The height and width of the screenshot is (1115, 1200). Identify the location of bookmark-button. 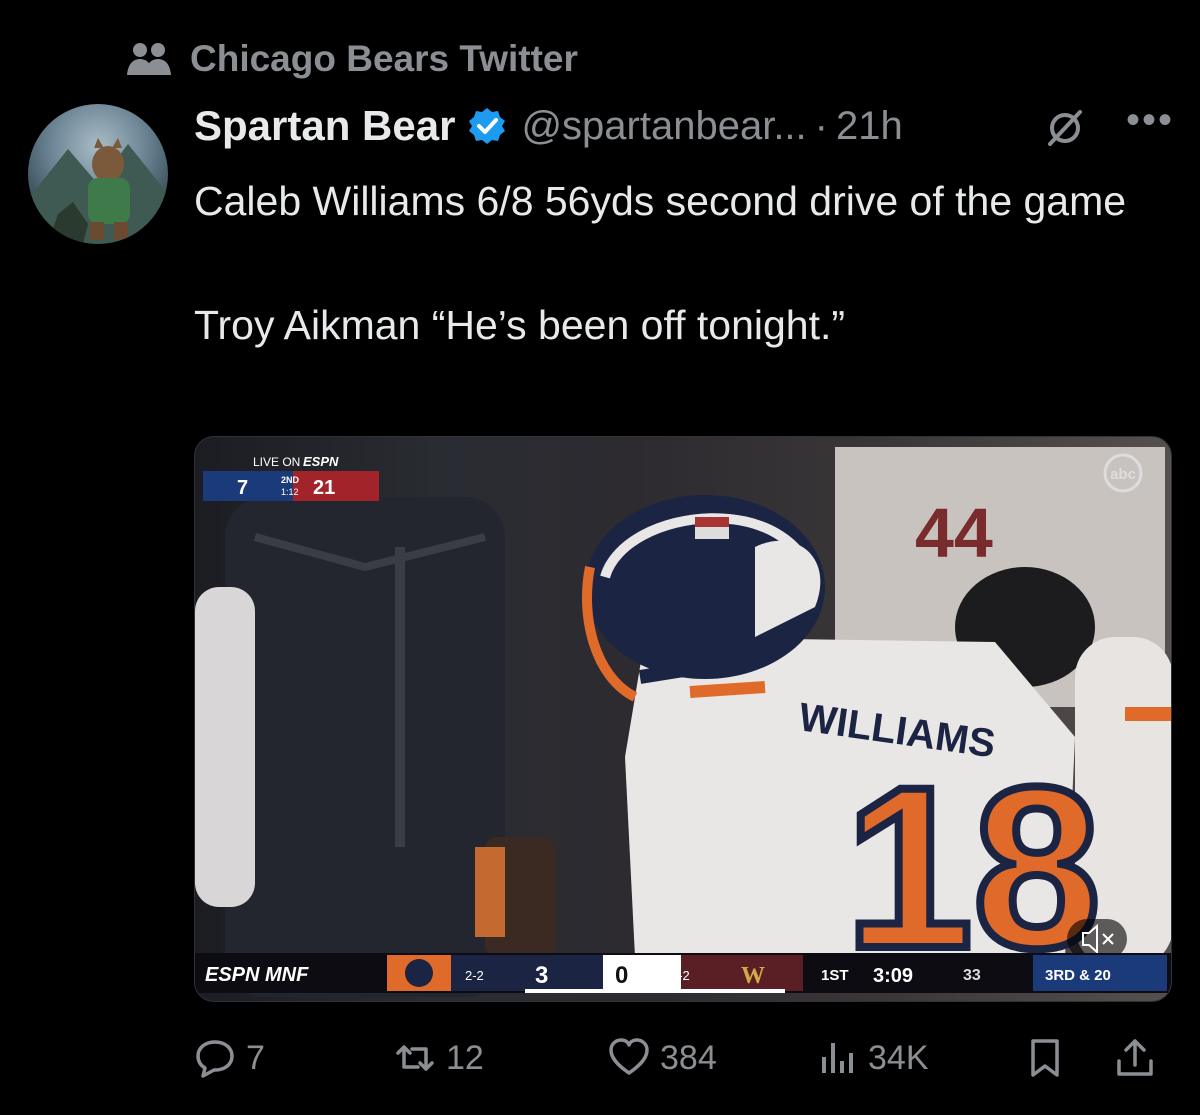
(1045, 1058).